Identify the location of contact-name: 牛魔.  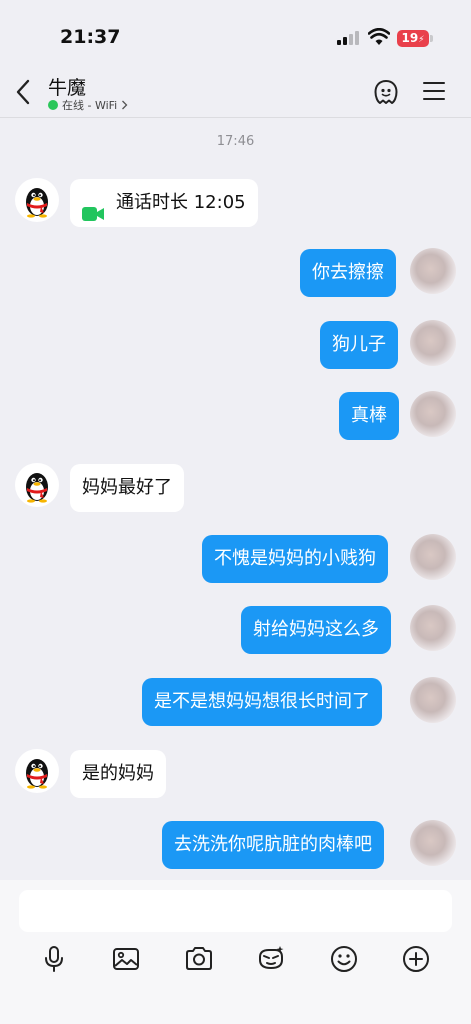
(67, 86).